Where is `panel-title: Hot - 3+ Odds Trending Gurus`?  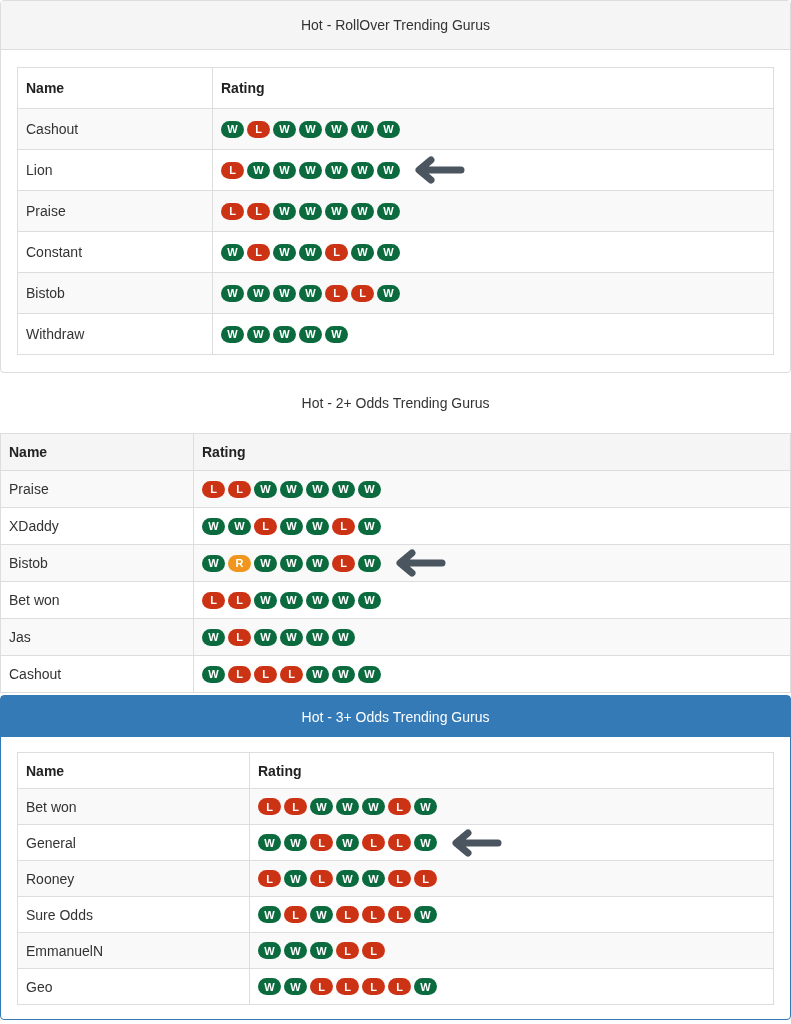
panel-title: Hot - 3+ Odds Trending Gurus is located at coordinates (395, 716).